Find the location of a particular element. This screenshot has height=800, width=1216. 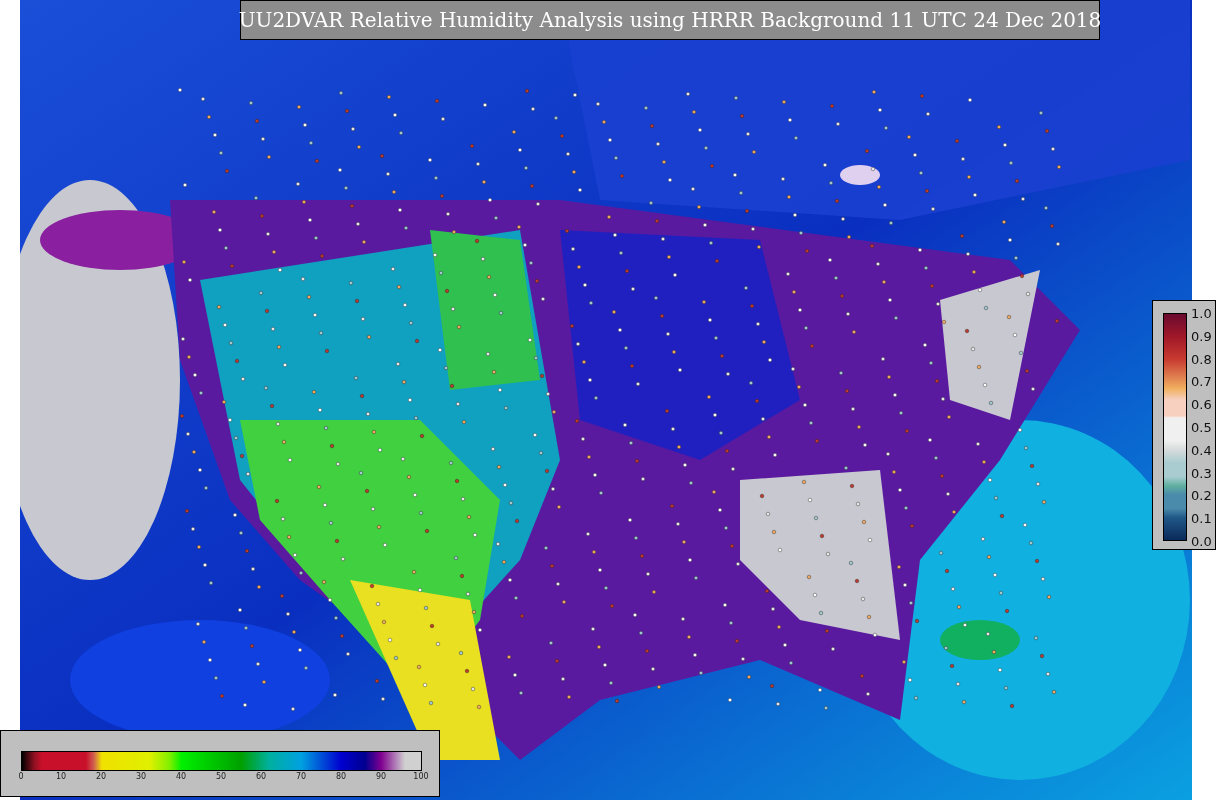

colorbar-tick-label: 50 is located at coordinates (221, 777).